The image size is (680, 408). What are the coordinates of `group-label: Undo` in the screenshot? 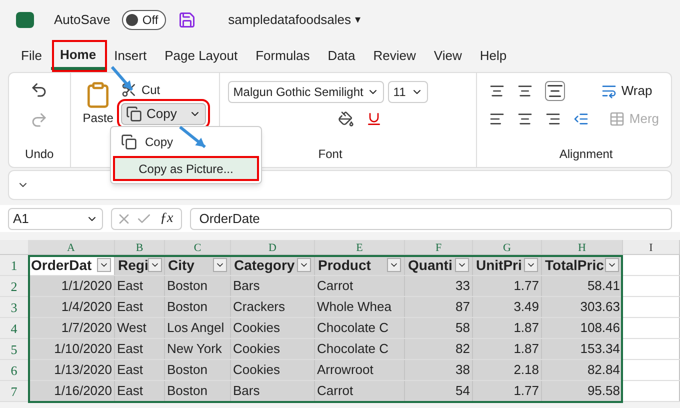 It's located at (39, 154).